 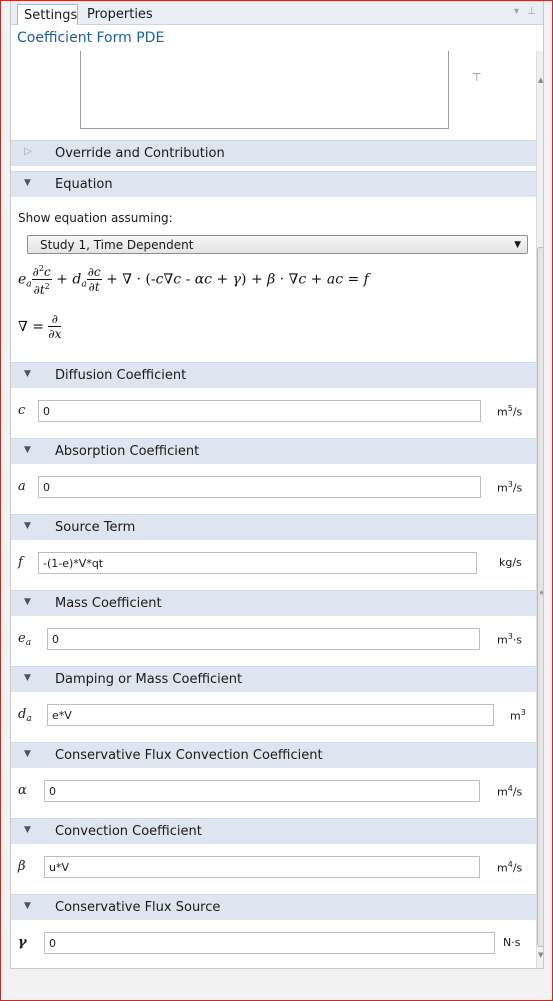 I want to click on section-label: Override and Contribution, so click(x=140, y=153).